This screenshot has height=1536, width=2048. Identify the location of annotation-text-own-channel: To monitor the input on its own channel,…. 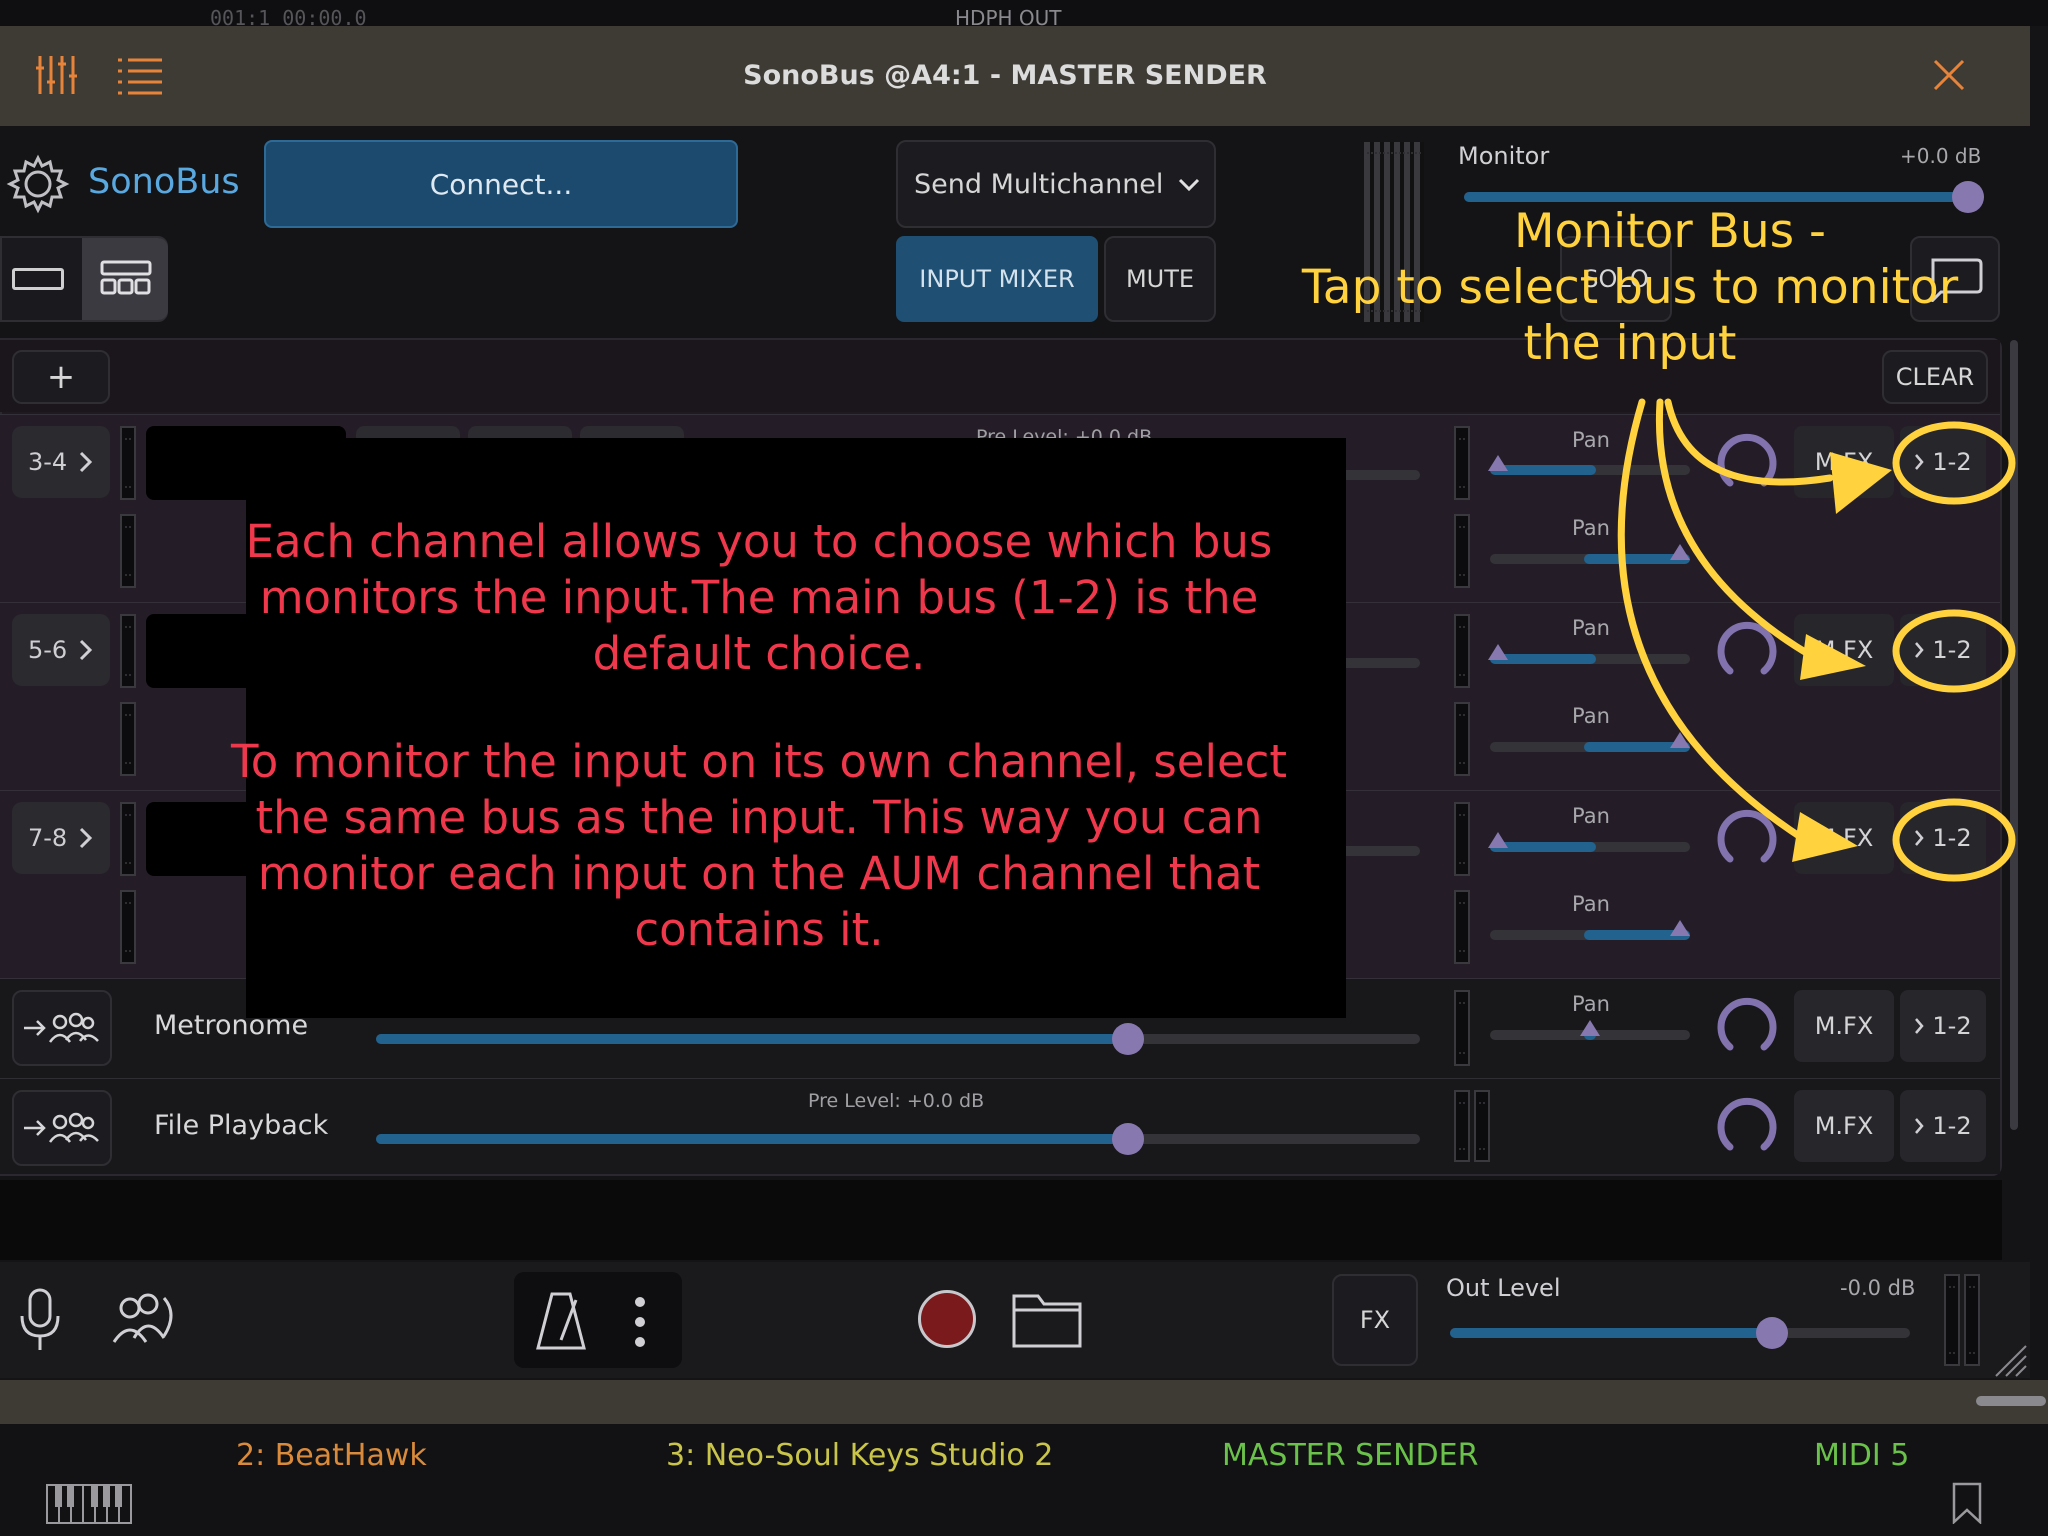
(759, 845).